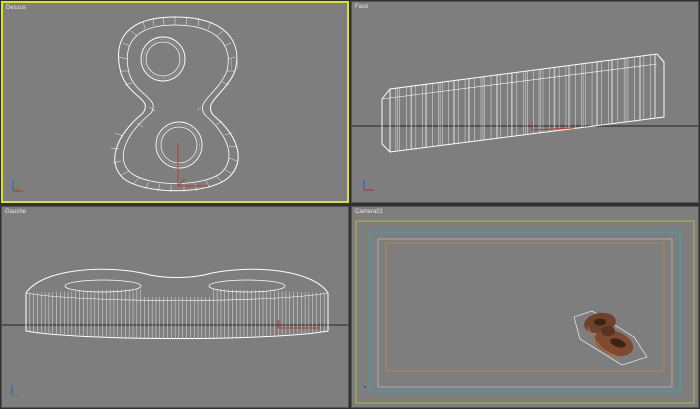 The image size is (700, 409). Describe the element at coordinates (369, 212) in the screenshot. I see `viewport-label-camera: Camera01` at that location.